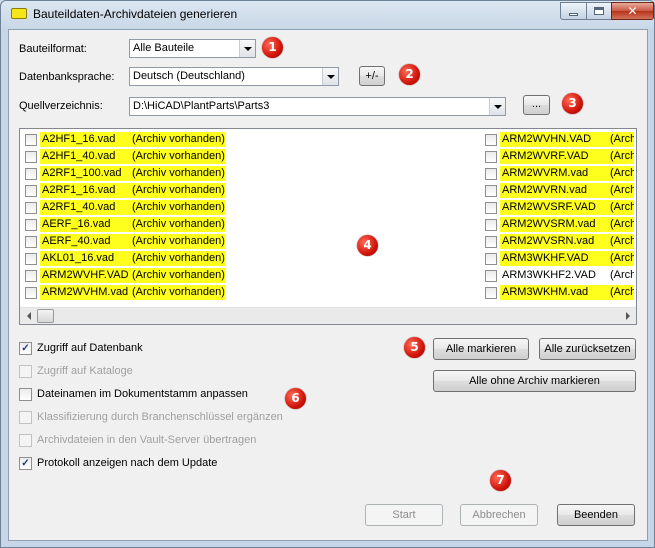 Image resolution: width=655 pixels, height=548 pixels. I want to click on file-name: ARM2WVSRF.VAD, so click(549, 207).